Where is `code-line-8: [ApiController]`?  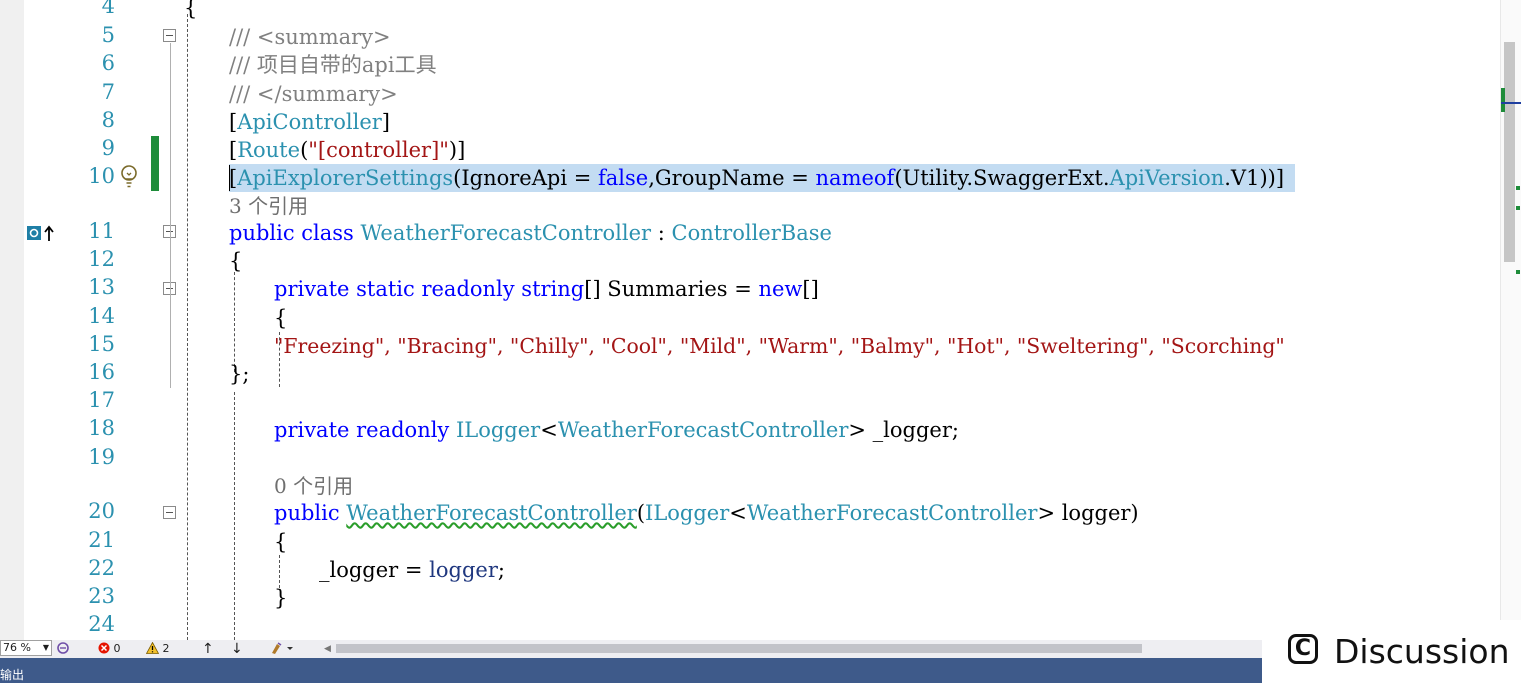
code-line-8: [ApiController] is located at coordinates (309, 122).